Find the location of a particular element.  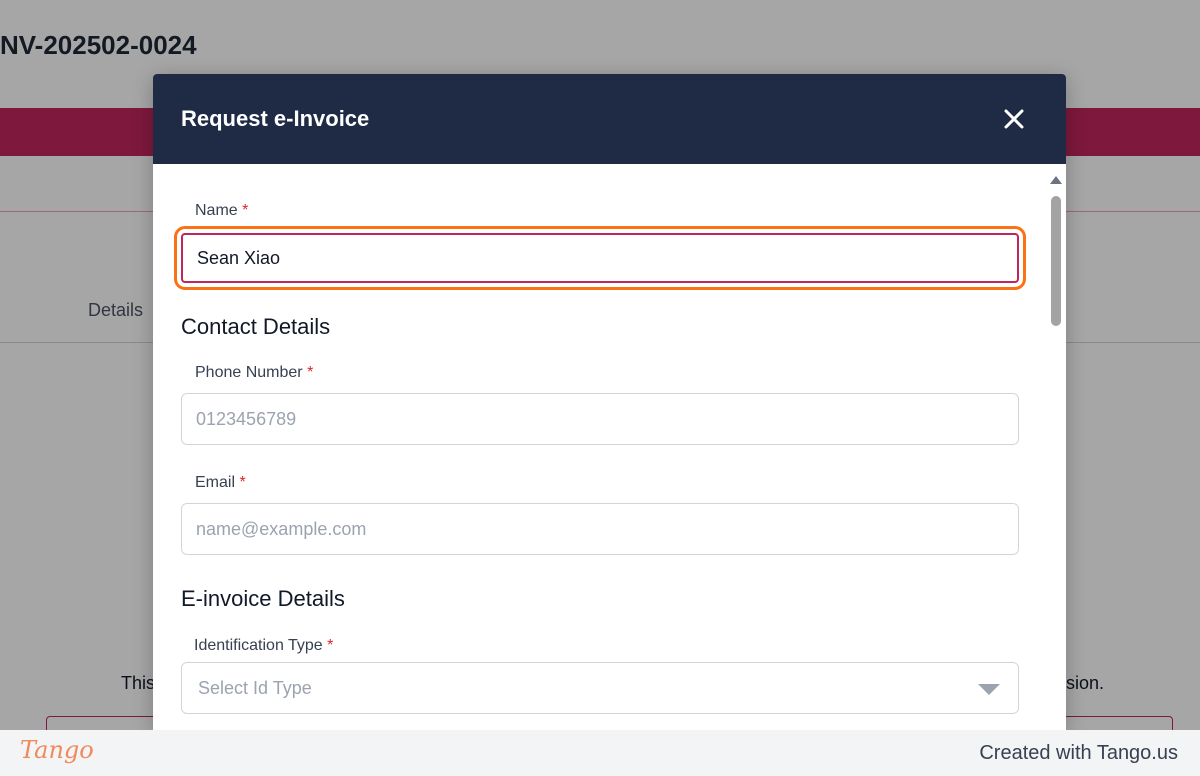

identification-type-select: Select Id Type is located at coordinates (600, 688).